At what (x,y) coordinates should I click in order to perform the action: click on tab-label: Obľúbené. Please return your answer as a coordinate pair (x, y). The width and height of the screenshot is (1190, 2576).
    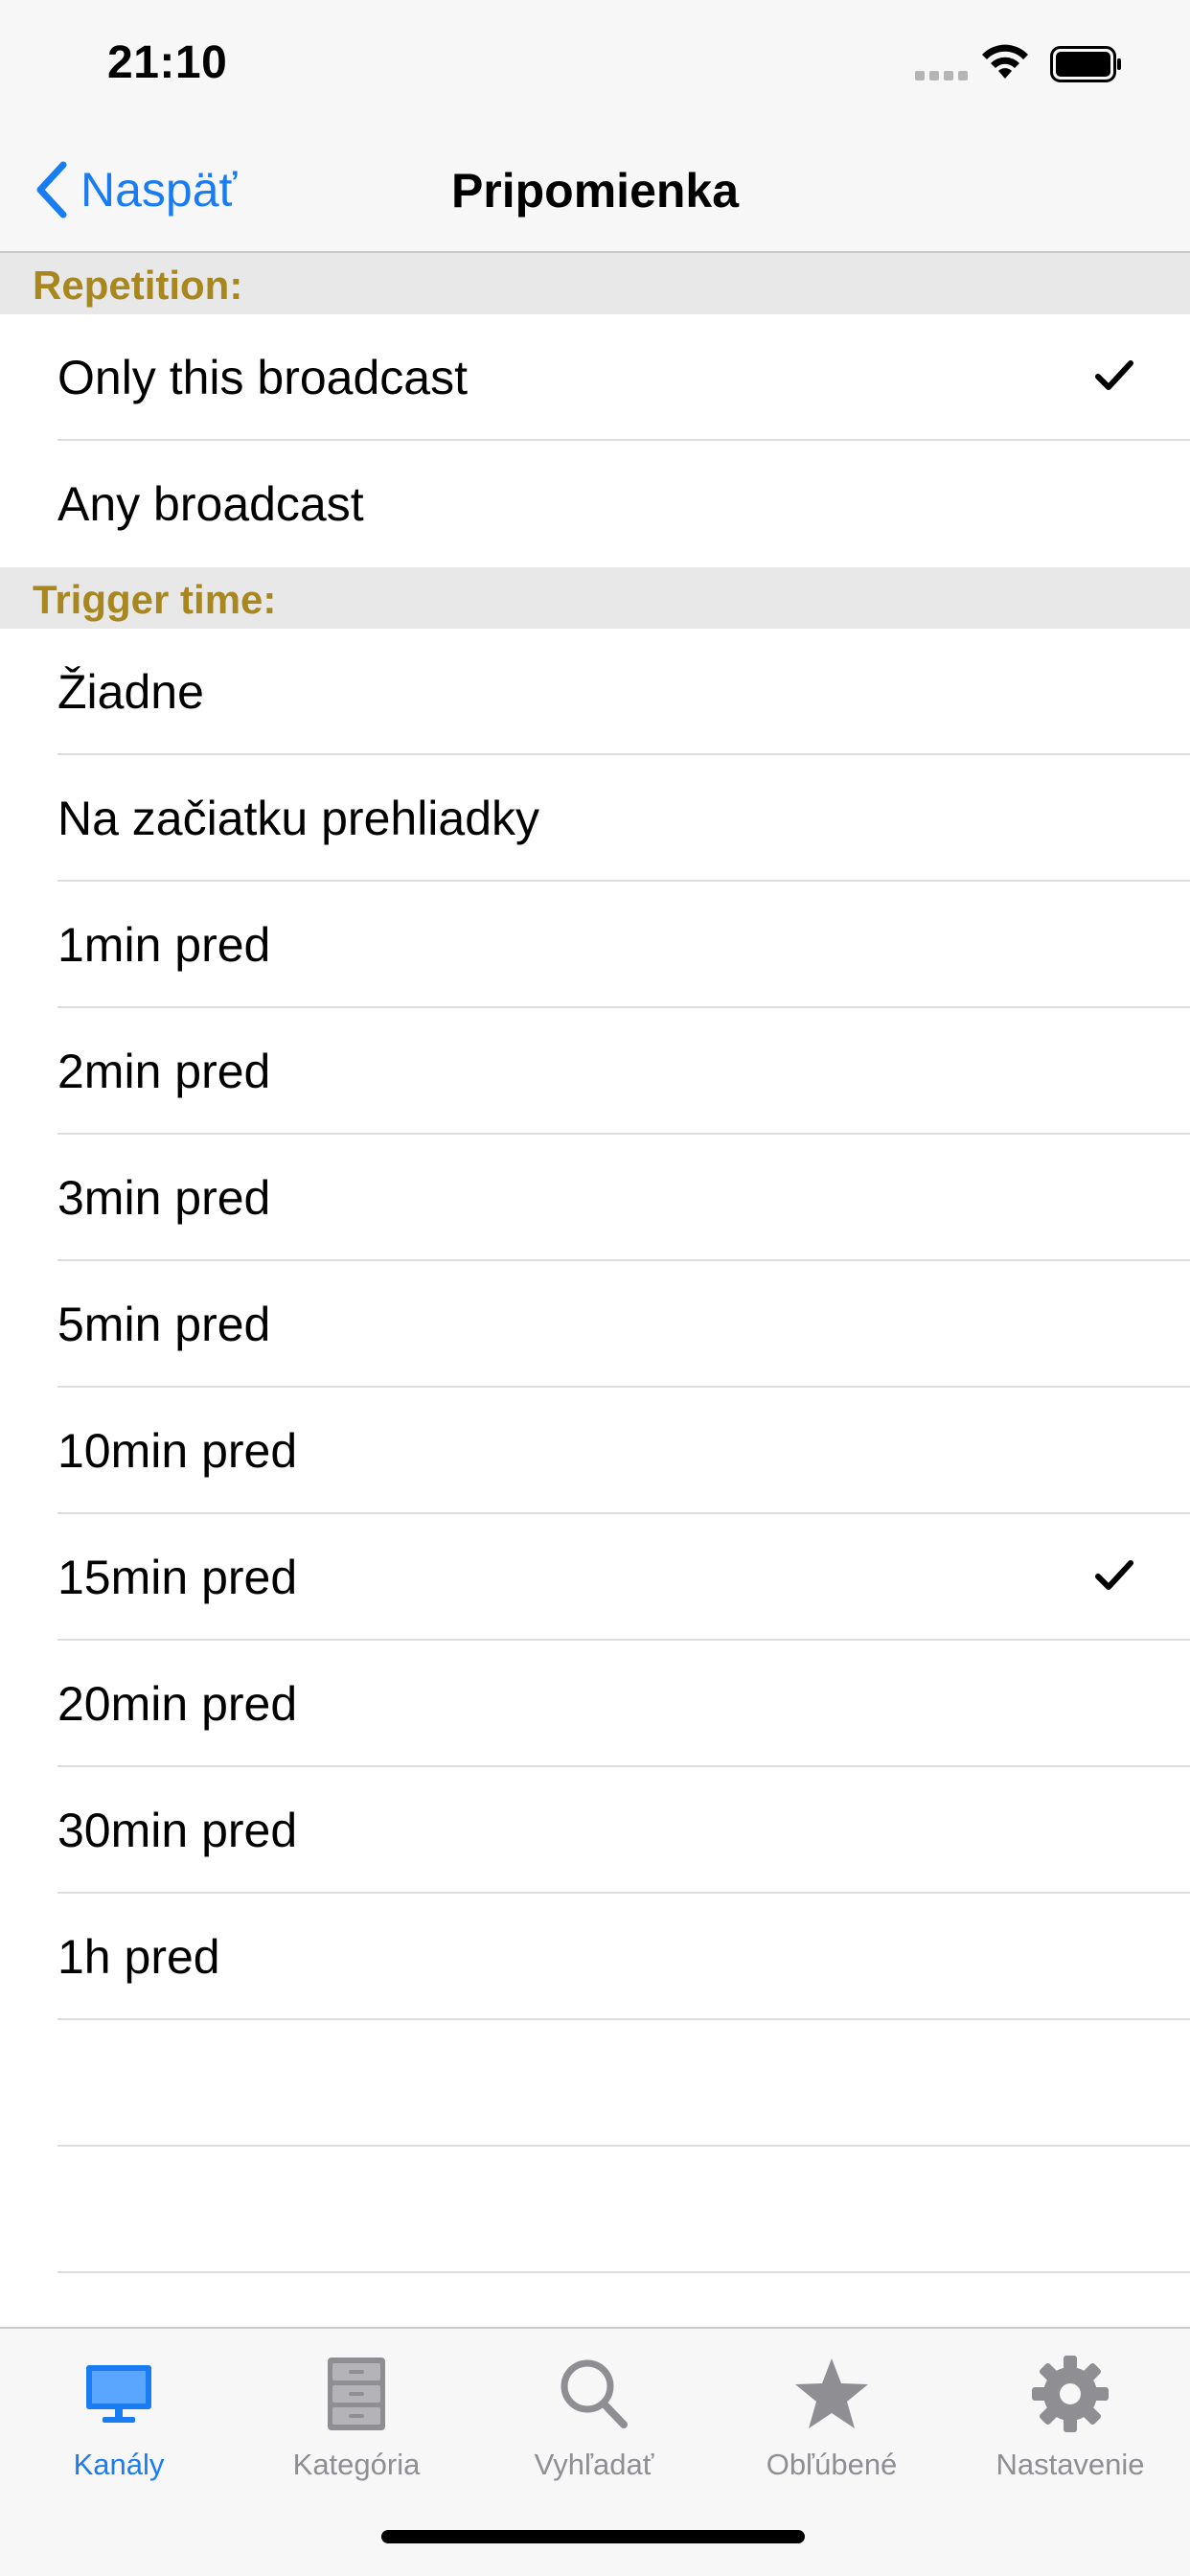
    Looking at the image, I should click on (832, 2464).